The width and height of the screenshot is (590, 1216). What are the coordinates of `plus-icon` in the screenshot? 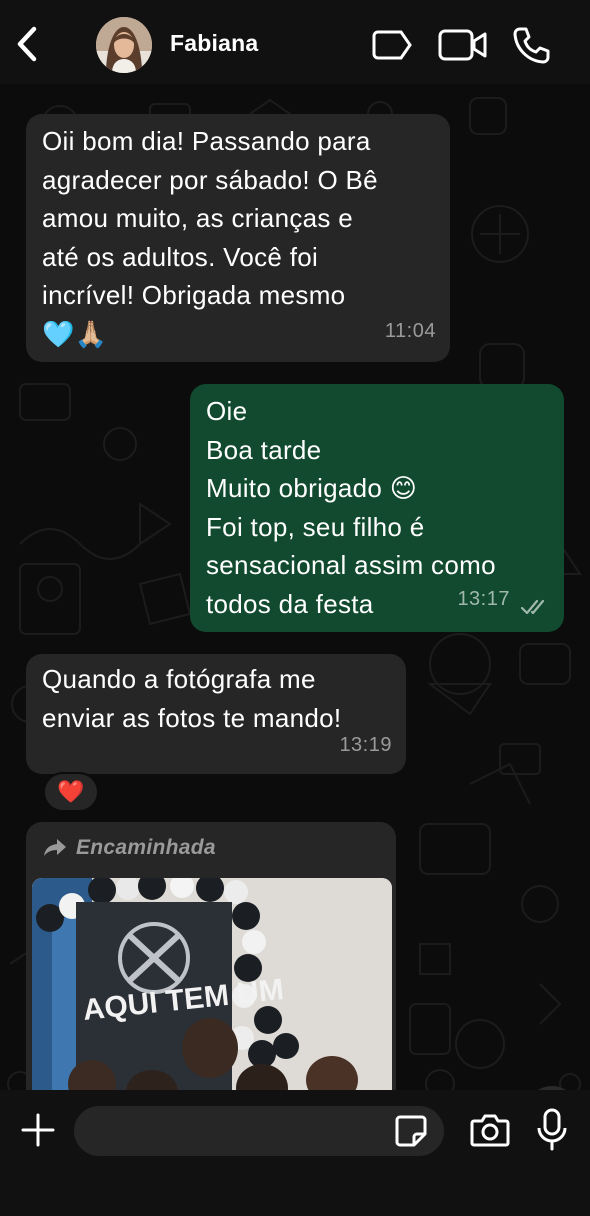 It's located at (38, 1130).